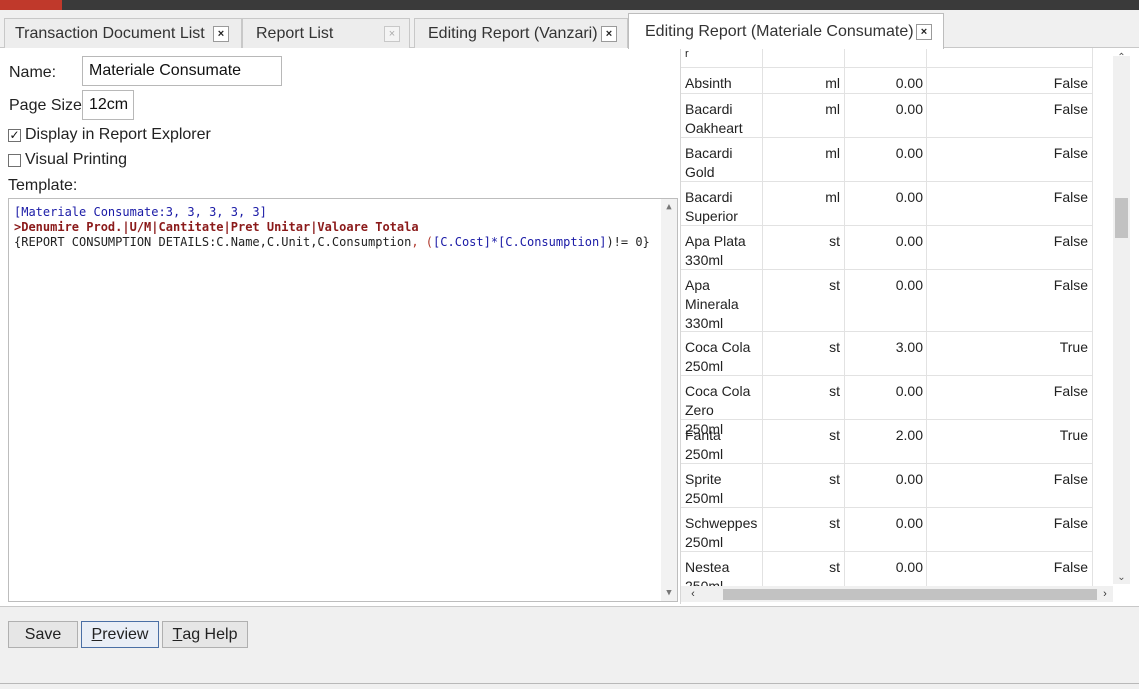 Image resolution: width=1139 pixels, height=689 pixels. Describe the element at coordinates (140, 212) in the screenshot. I see `template-line-1: [Materiale Consumate:3, 3, 3, 3, 3]` at that location.